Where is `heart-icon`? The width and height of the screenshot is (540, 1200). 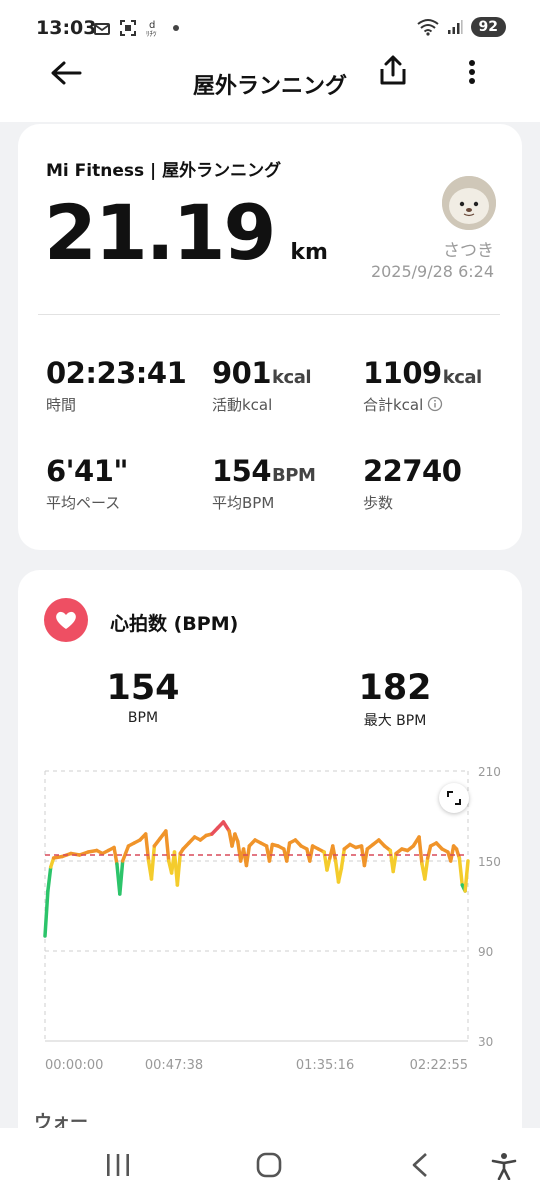
heart-icon is located at coordinates (66, 620).